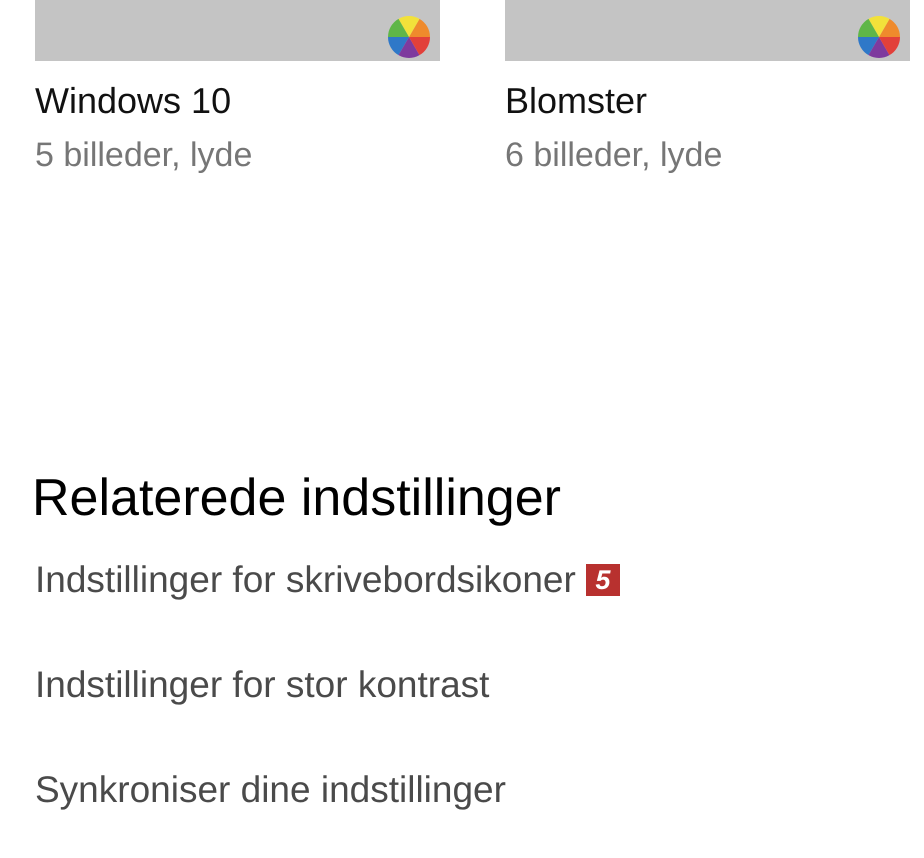  What do you see at coordinates (305, 580) in the screenshot?
I see `settings-link: Indstillinger for skrivebordsikoner` at bounding box center [305, 580].